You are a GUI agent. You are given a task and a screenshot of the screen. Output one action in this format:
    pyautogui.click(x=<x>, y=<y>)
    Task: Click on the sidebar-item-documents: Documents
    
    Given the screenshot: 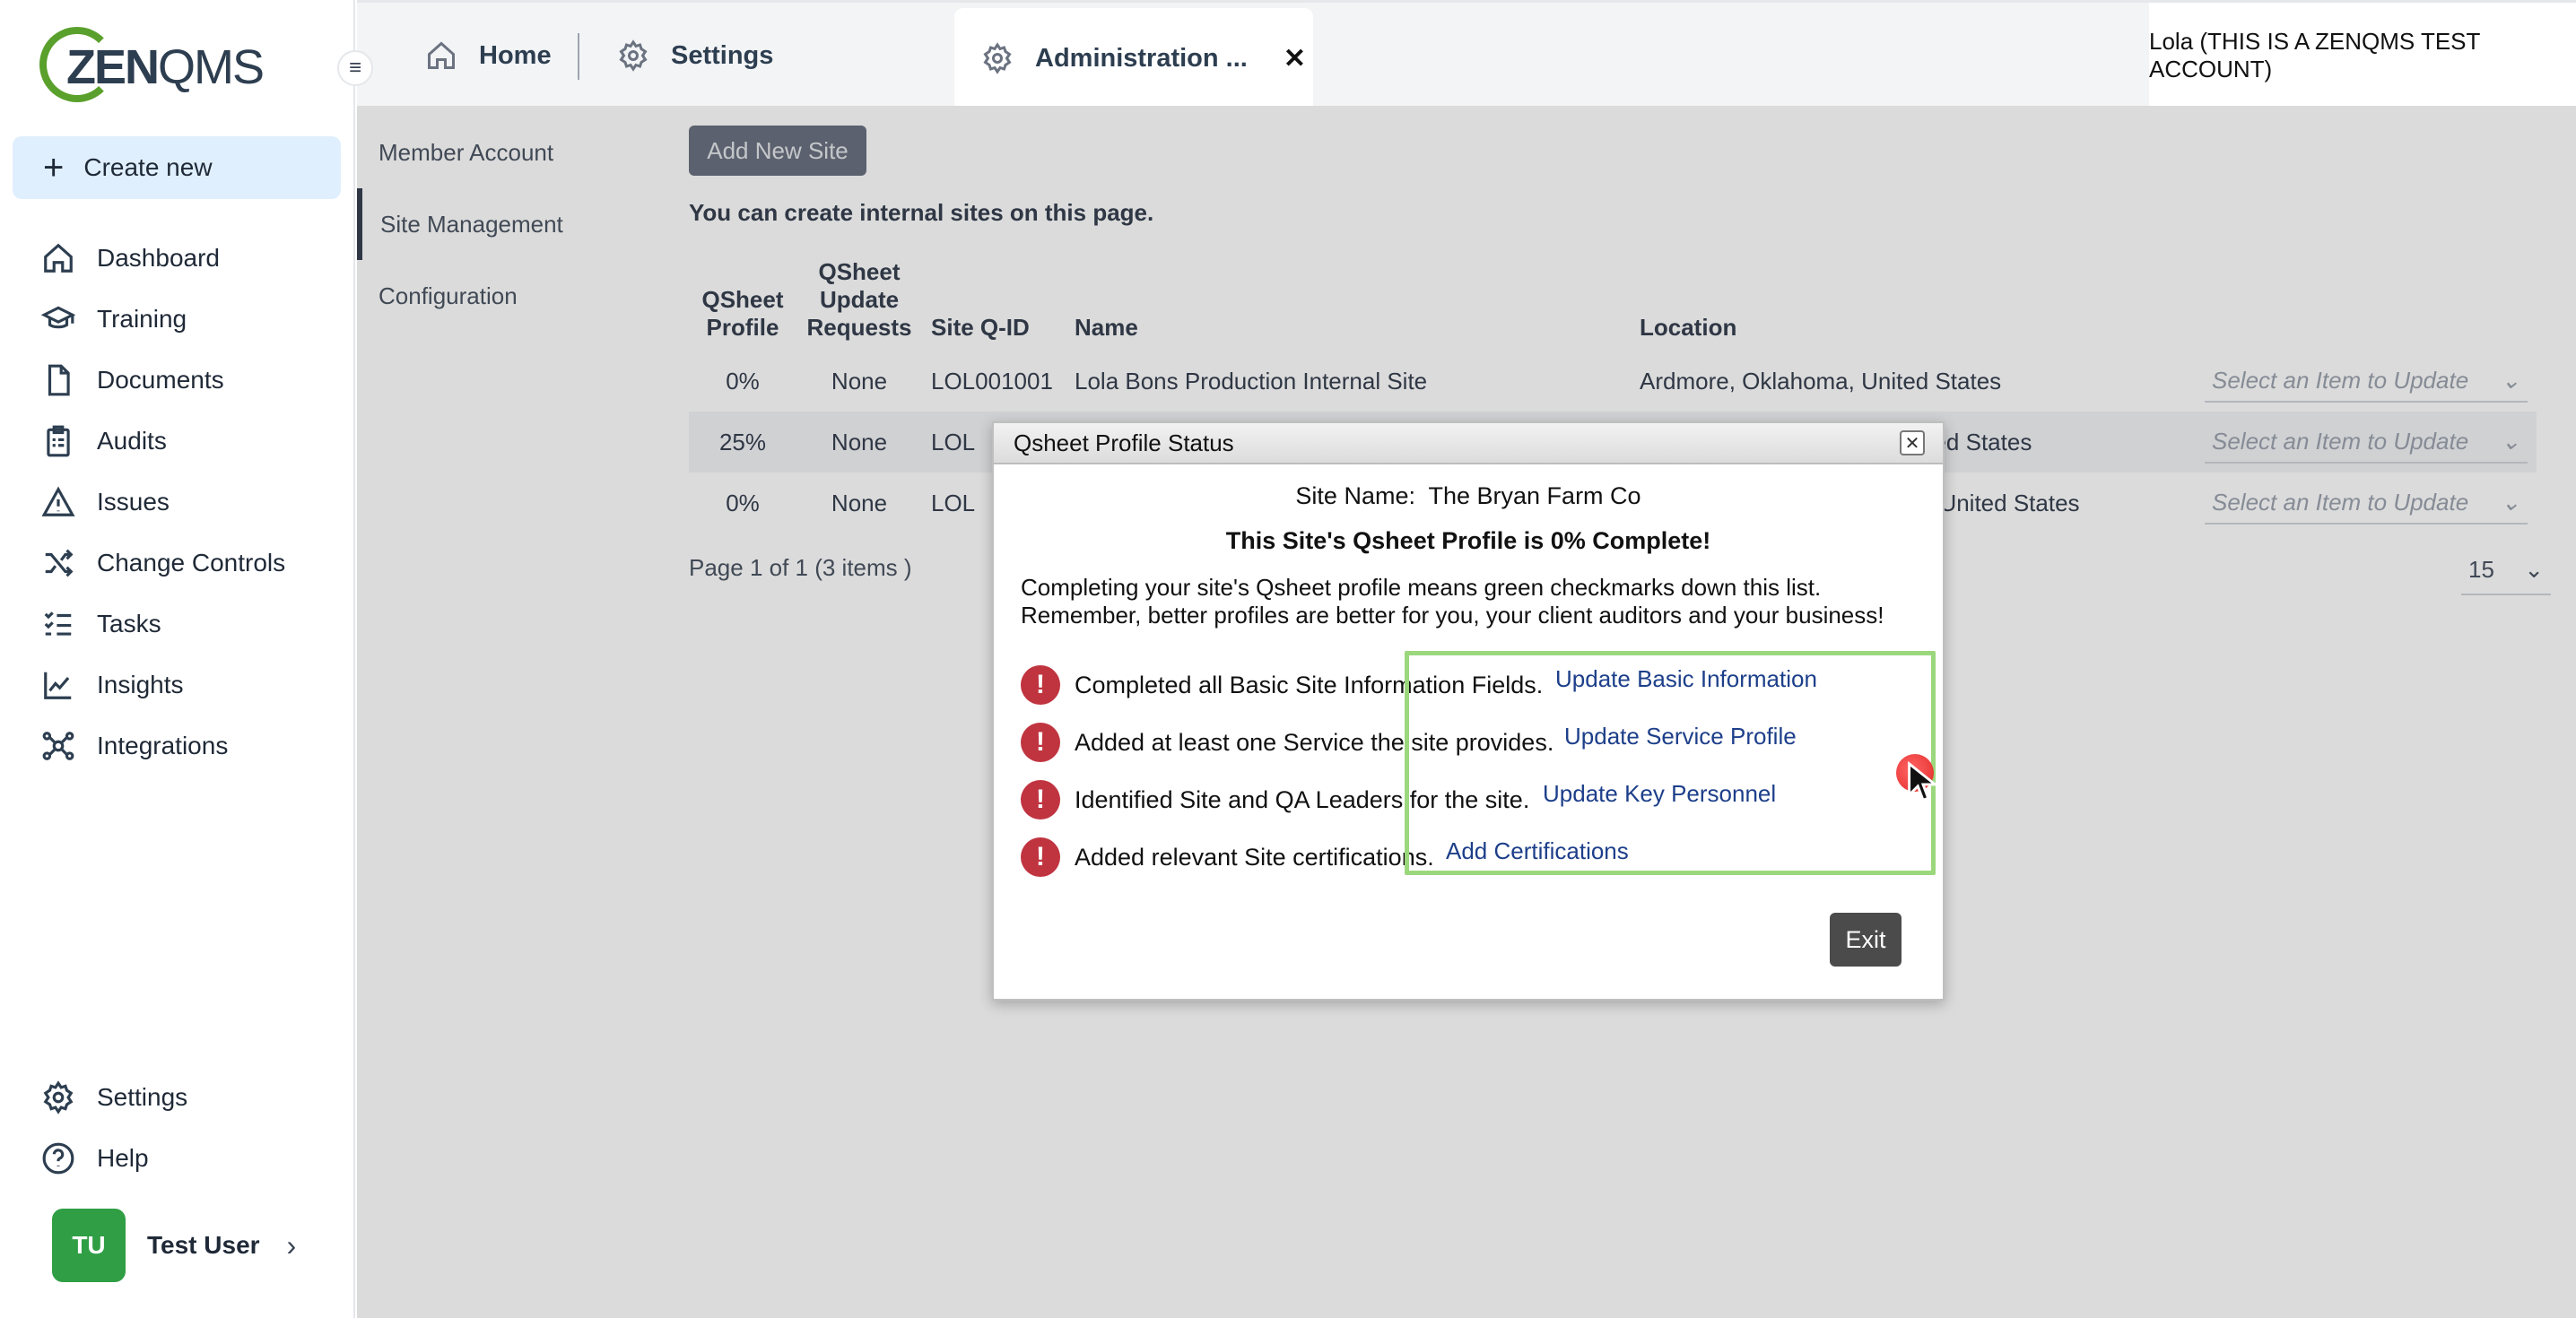 What is the action you would take?
    pyautogui.click(x=177, y=381)
    